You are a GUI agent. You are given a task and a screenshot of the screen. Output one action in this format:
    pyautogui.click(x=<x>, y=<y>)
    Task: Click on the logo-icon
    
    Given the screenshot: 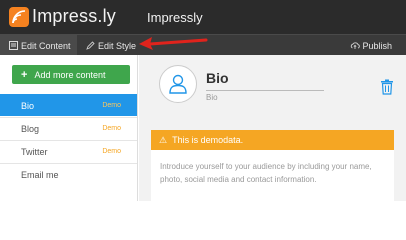 What is the action you would take?
    pyautogui.click(x=19, y=17)
    